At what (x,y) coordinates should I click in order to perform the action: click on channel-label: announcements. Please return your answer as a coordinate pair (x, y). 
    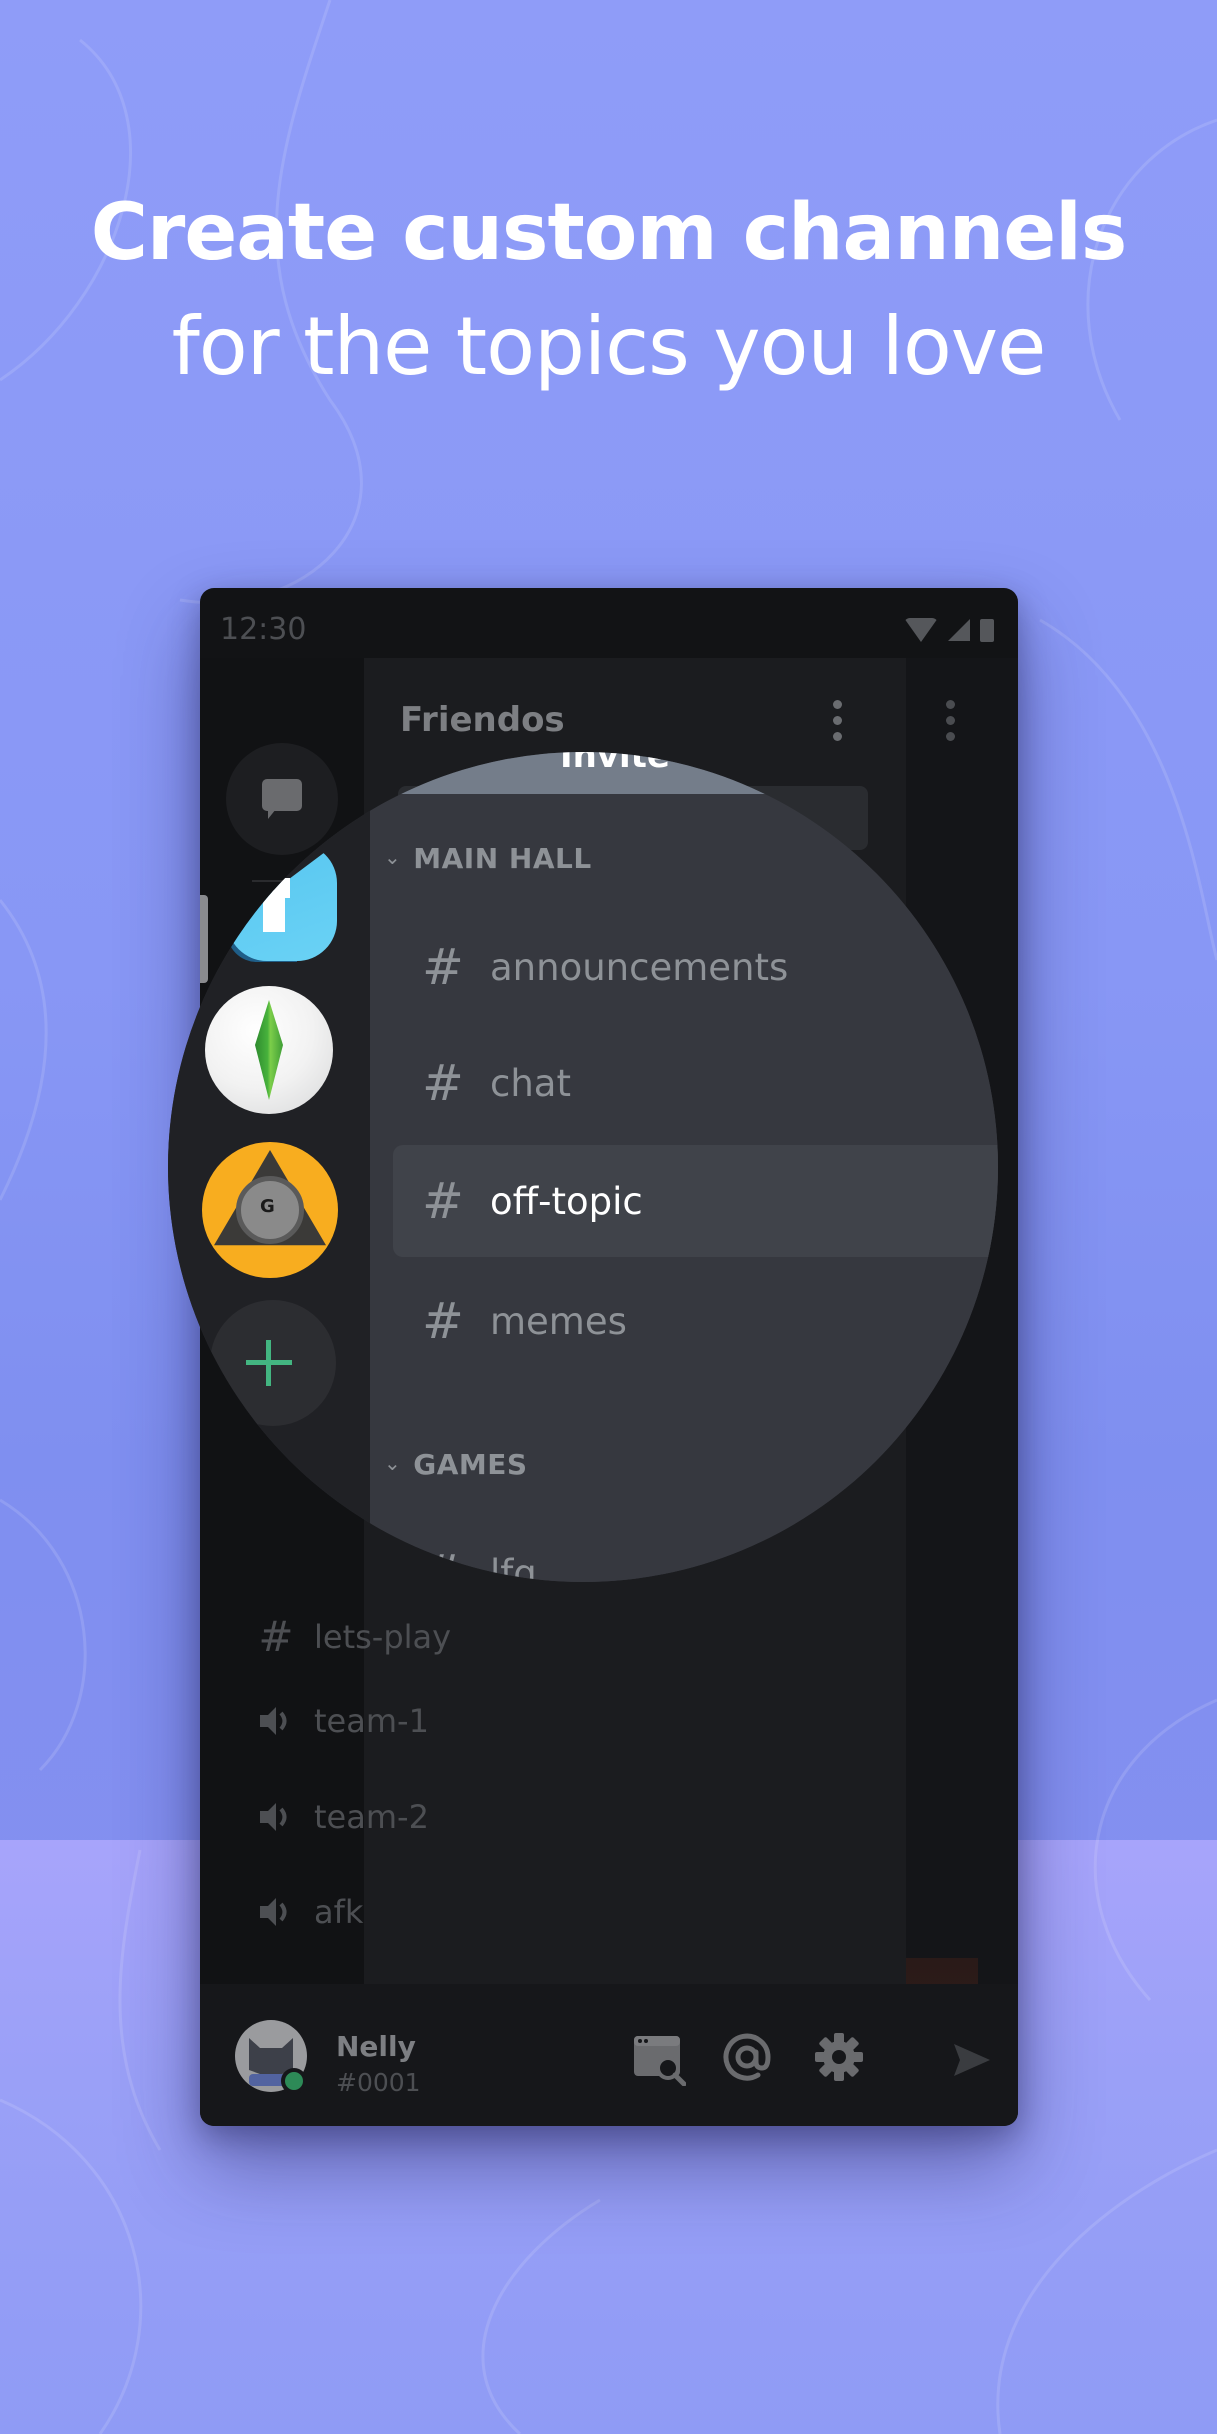
    Looking at the image, I should click on (639, 967).